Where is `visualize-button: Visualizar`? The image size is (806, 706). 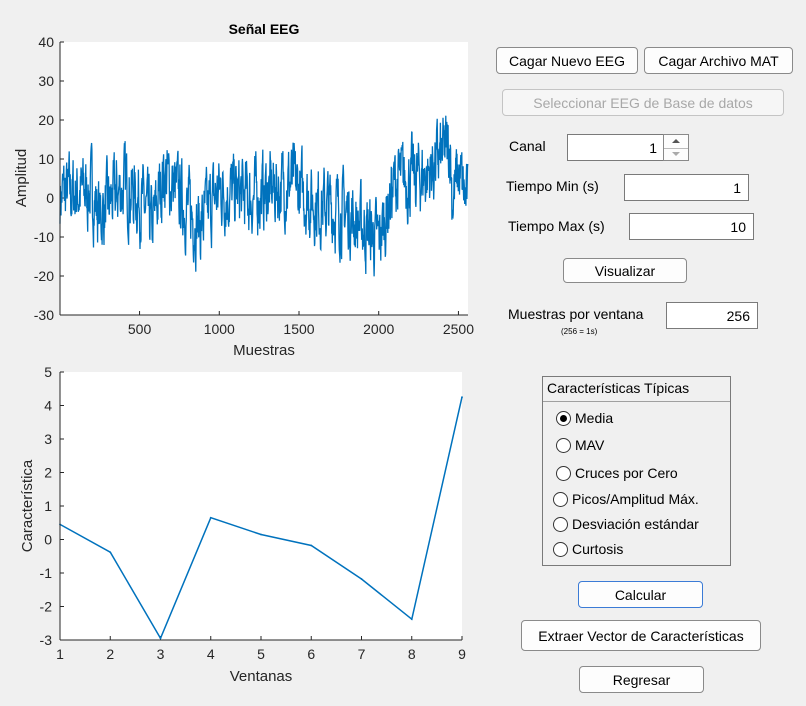 visualize-button: Visualizar is located at coordinates (625, 270).